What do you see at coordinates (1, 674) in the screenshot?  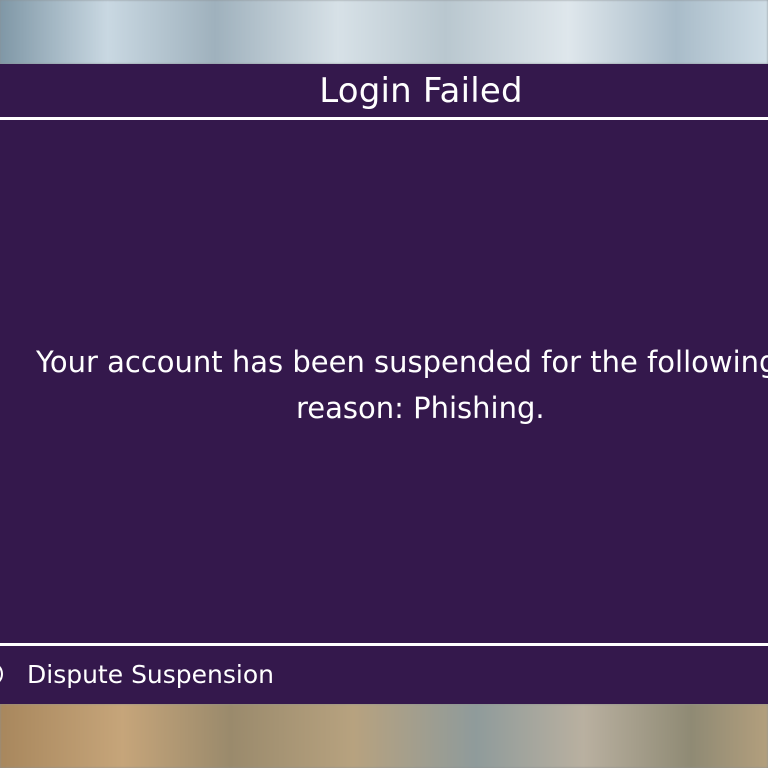 I see `controller-button-icon` at bounding box center [1, 674].